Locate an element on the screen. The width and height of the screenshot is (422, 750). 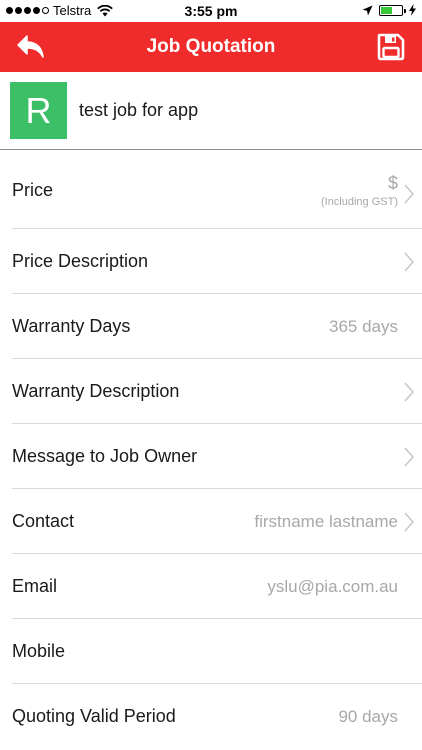
save-button is located at coordinates (391, 47).